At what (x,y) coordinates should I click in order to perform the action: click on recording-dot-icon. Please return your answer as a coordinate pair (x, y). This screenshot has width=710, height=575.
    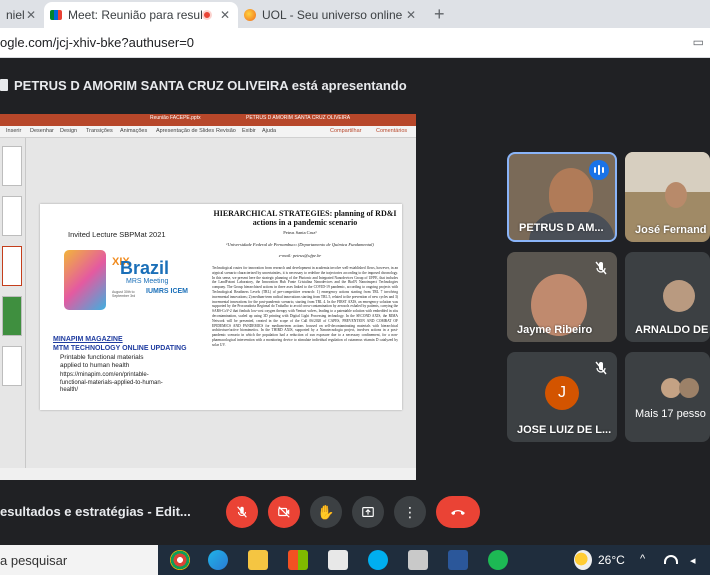
    Looking at the image, I should click on (207, 15).